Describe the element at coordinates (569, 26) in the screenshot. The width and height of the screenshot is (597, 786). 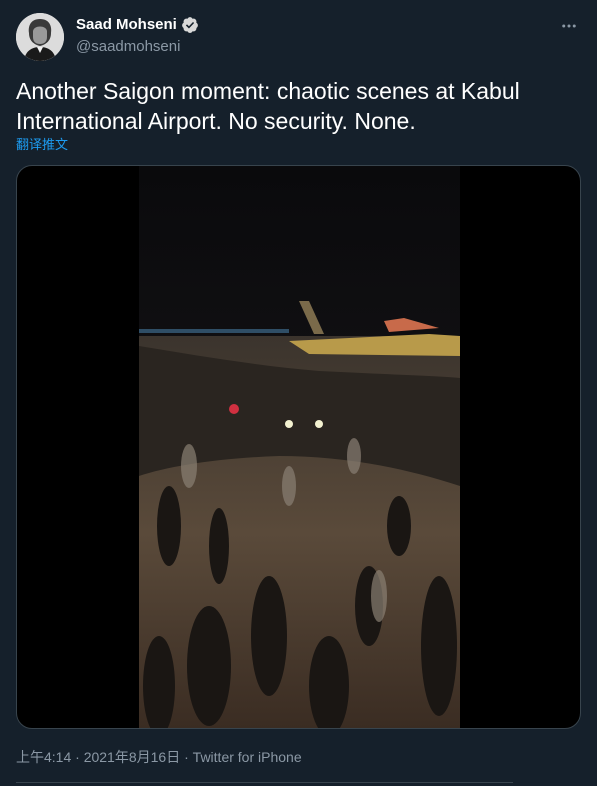
I see `more-horizontal-icon` at that location.